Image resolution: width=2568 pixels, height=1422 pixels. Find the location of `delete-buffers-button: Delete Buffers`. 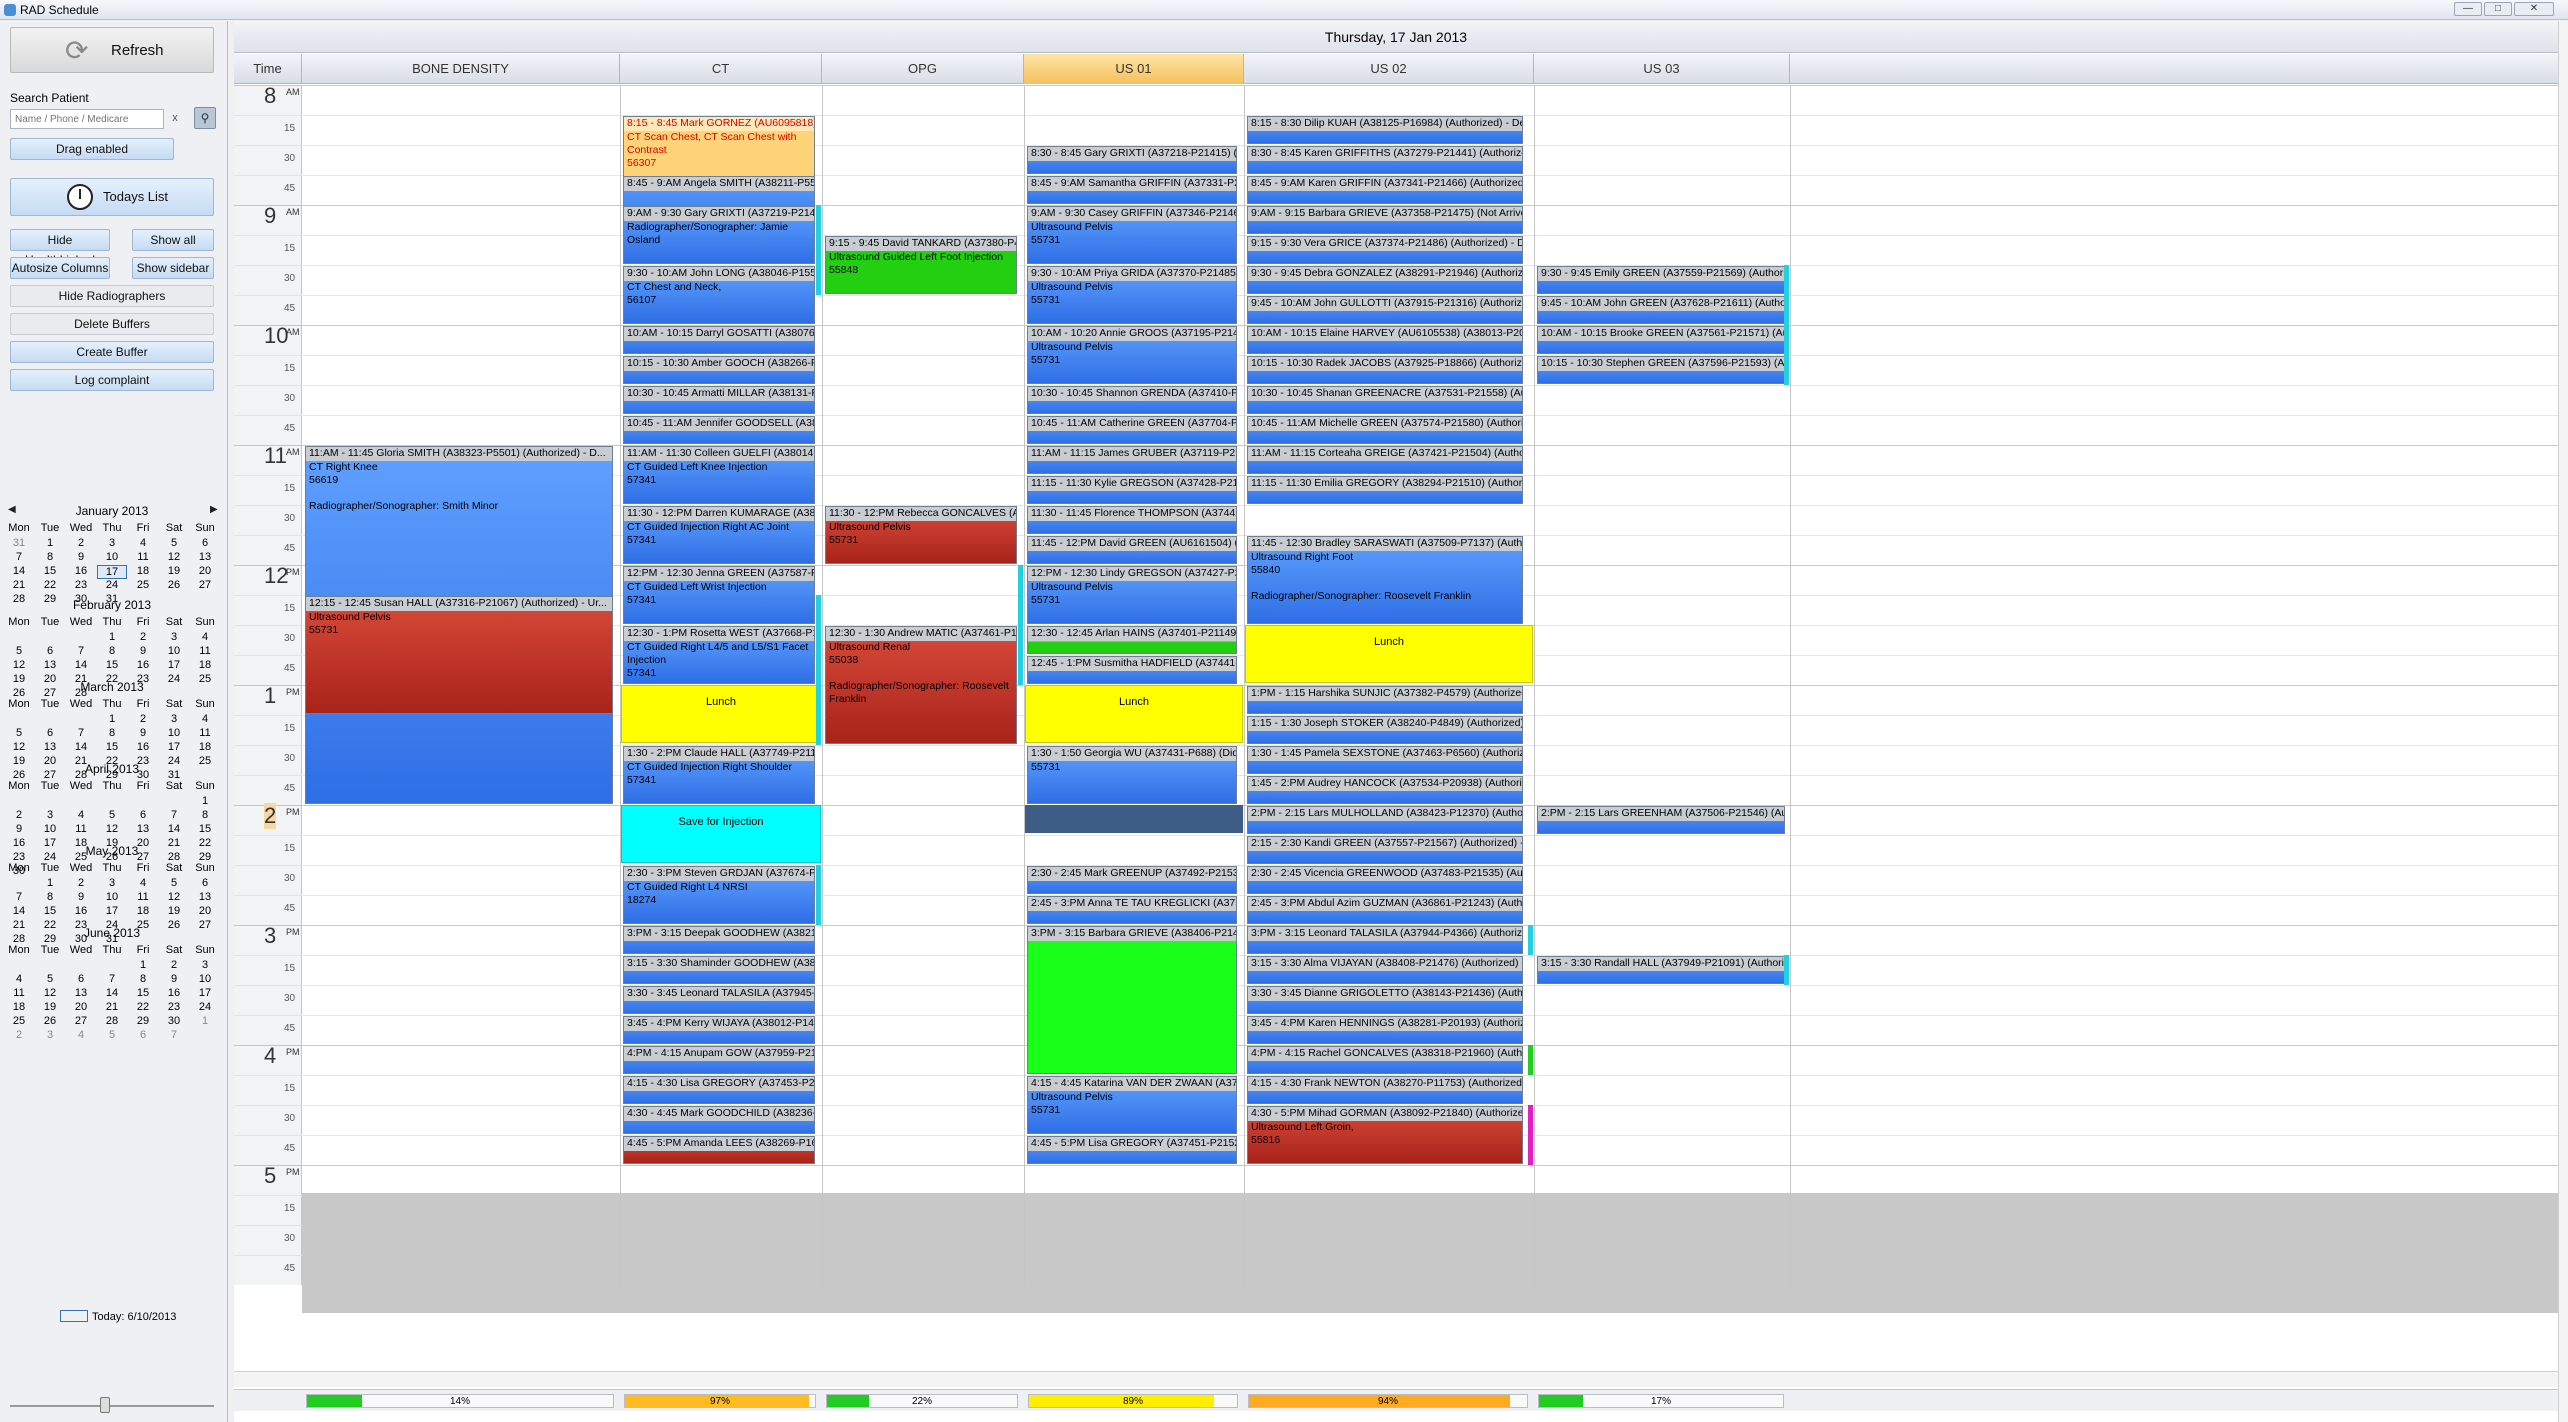

delete-buffers-button: Delete Buffers is located at coordinates (112, 324).